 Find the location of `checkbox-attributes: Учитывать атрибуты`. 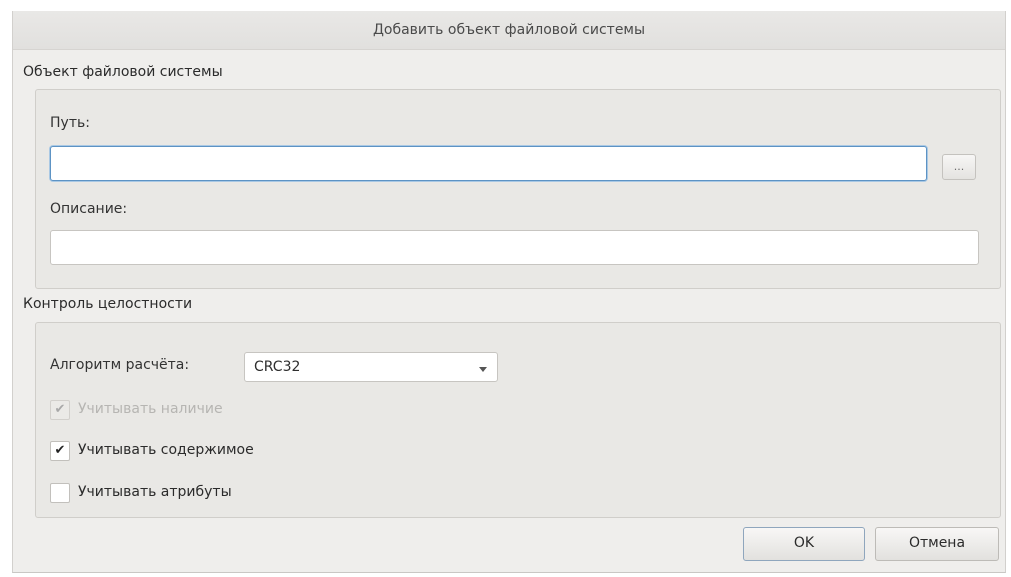

checkbox-attributes: Учитывать атрибуты is located at coordinates (250, 494).